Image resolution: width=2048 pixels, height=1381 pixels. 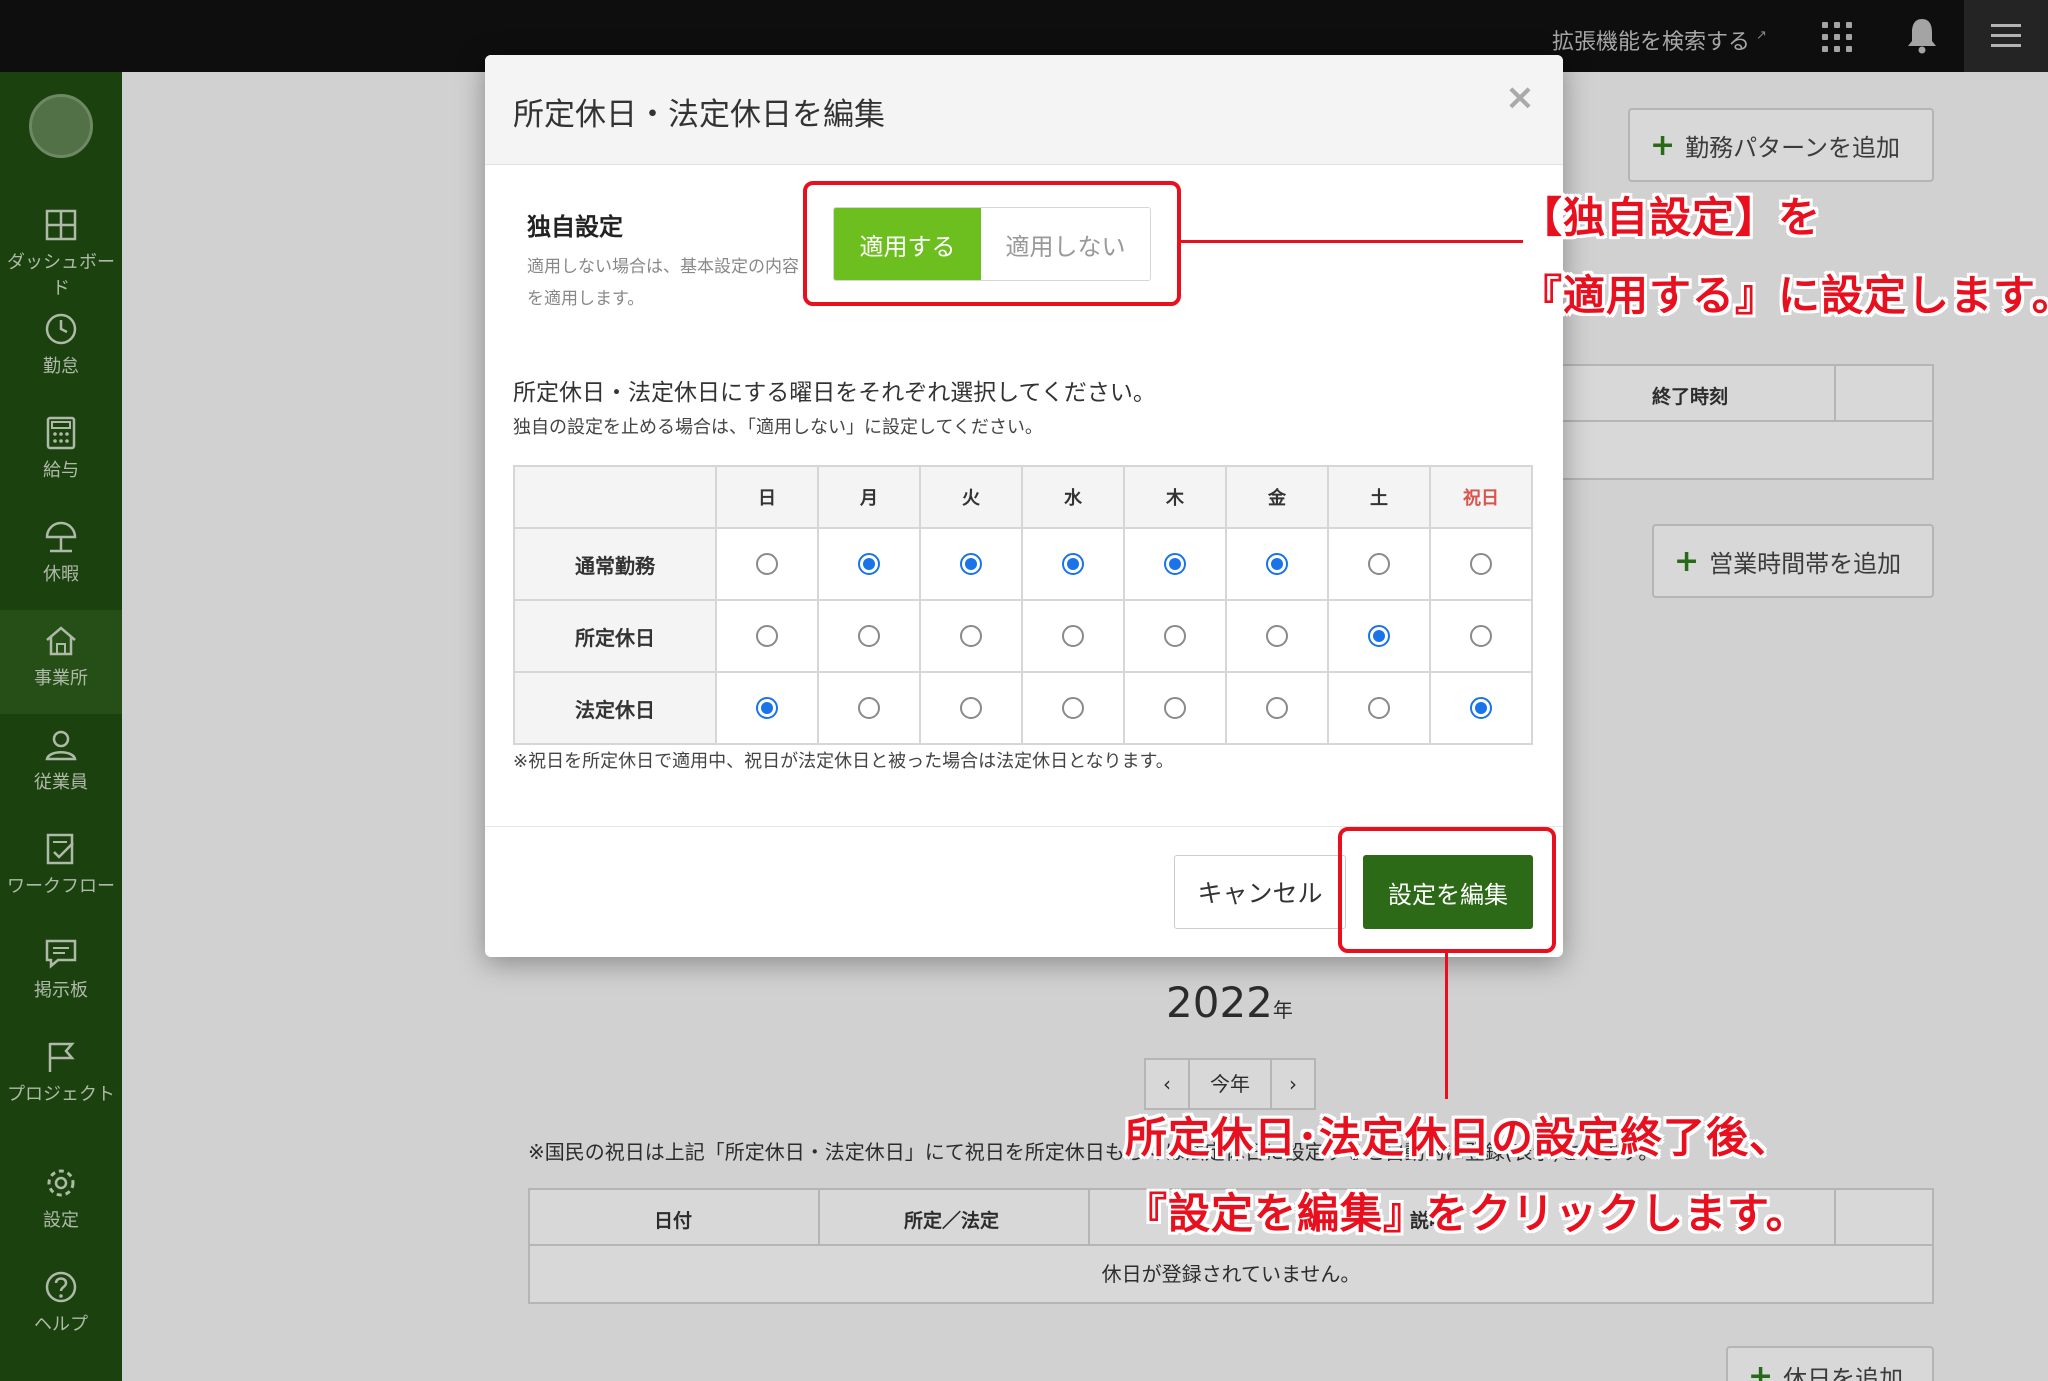 What do you see at coordinates (992, 243) in the screenshot?
I see `highlight-own-setting` at bounding box center [992, 243].